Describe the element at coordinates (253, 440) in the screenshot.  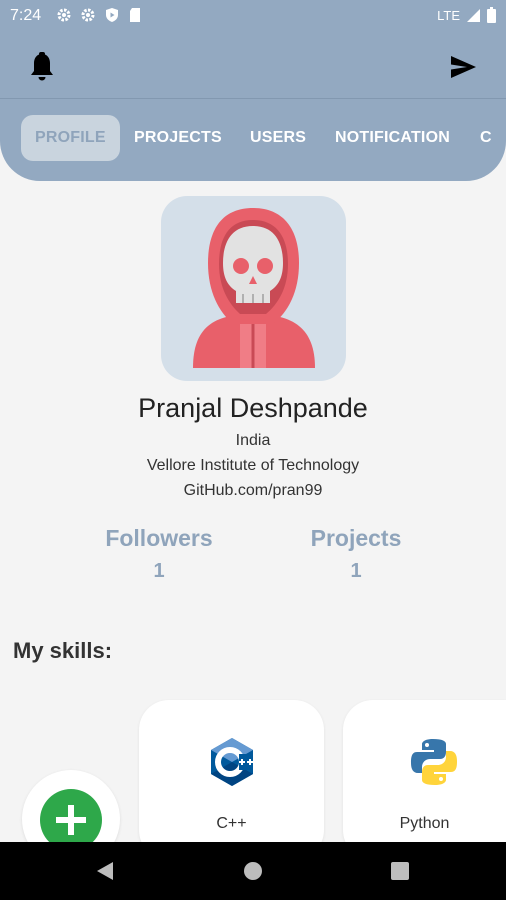
I see `profile-country: India` at that location.